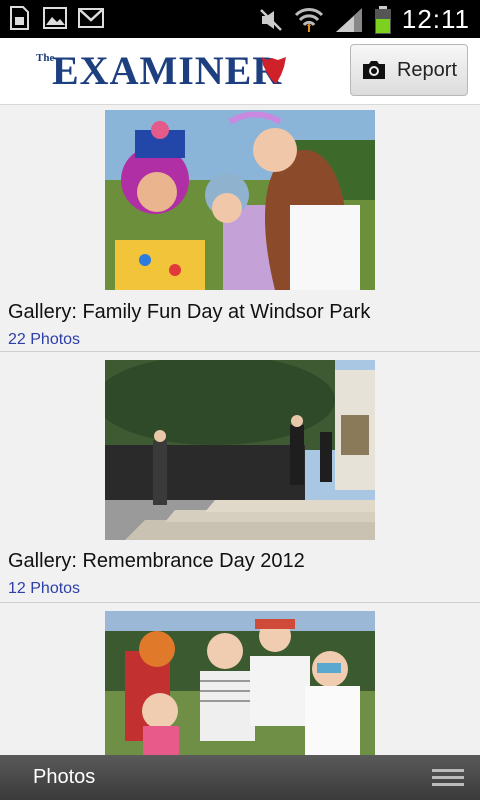 This screenshot has width=480, height=800. What do you see at coordinates (44, 340) in the screenshot?
I see `photo-count: 22 Photos` at bounding box center [44, 340].